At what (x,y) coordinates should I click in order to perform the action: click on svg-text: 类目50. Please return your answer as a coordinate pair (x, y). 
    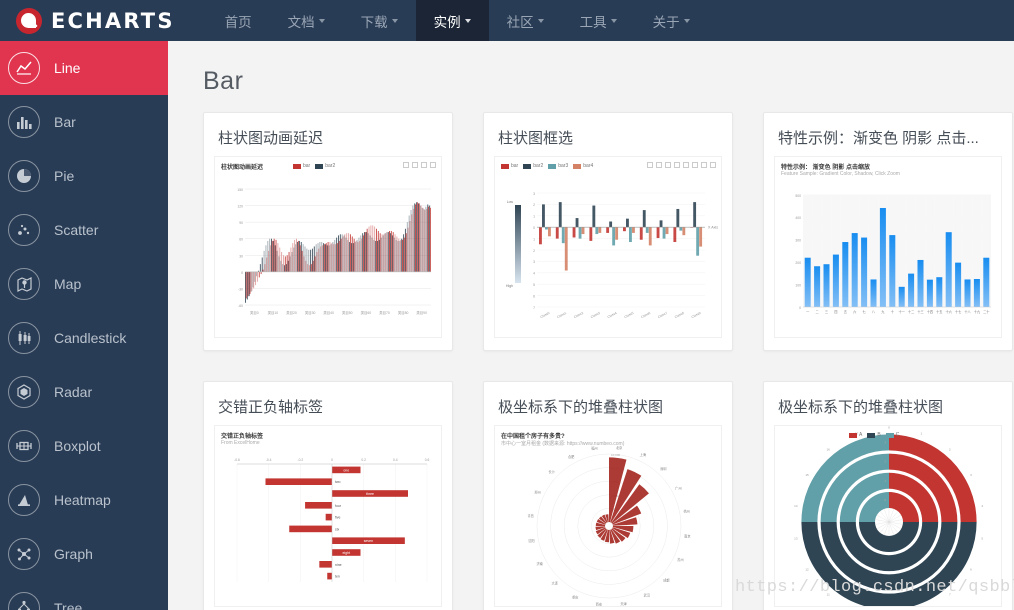
    Looking at the image, I should click on (347, 312).